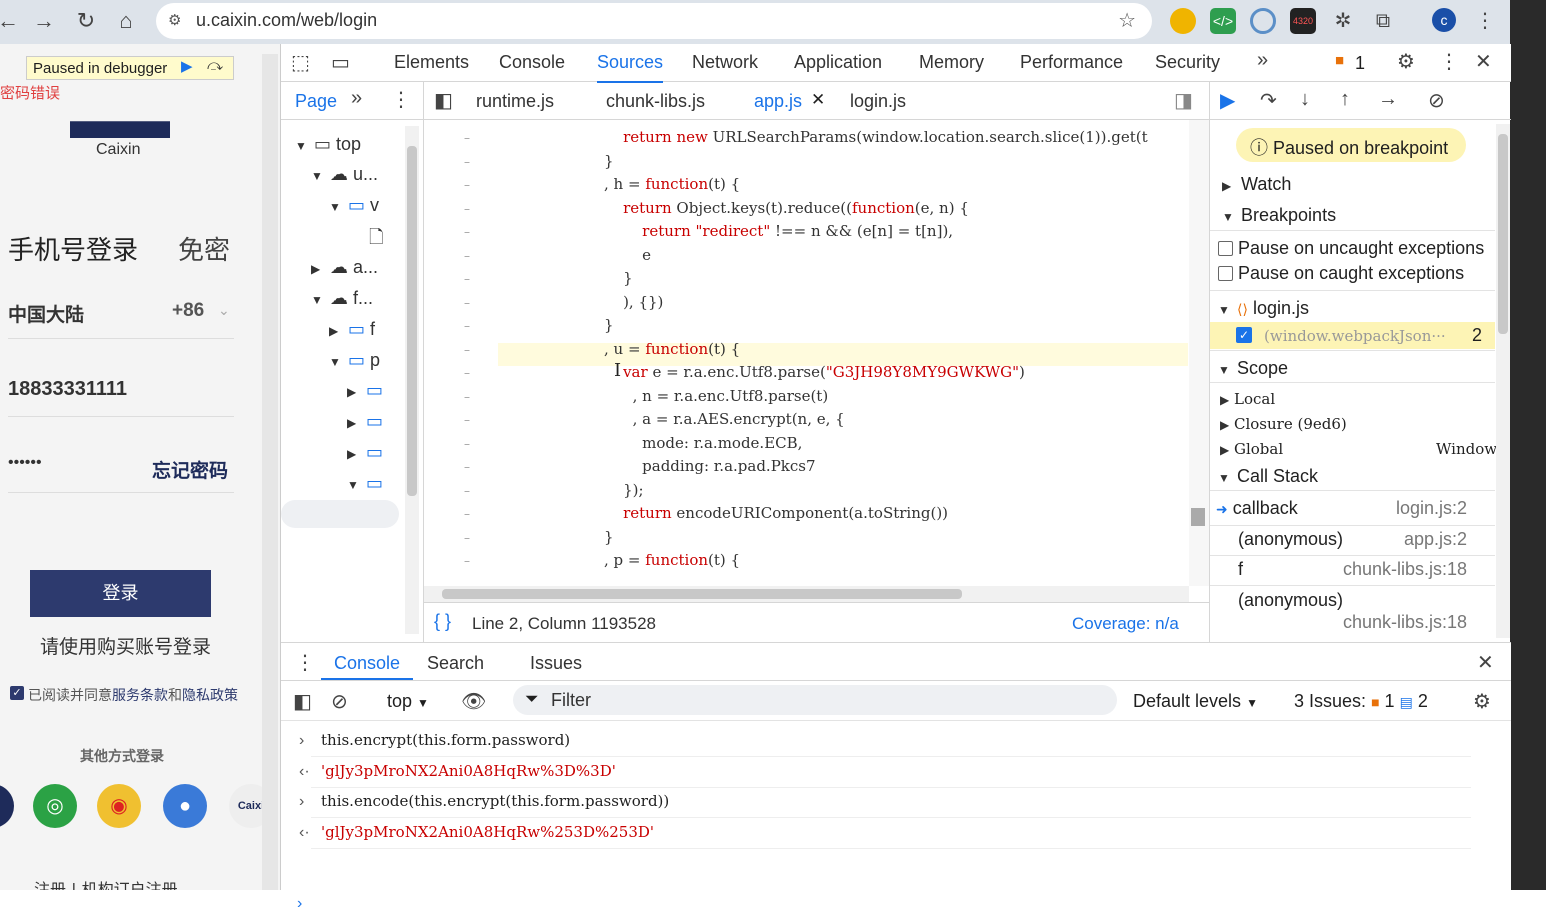  Describe the element at coordinates (431, 62) in the screenshot. I see `tab-elements: Elements` at that location.